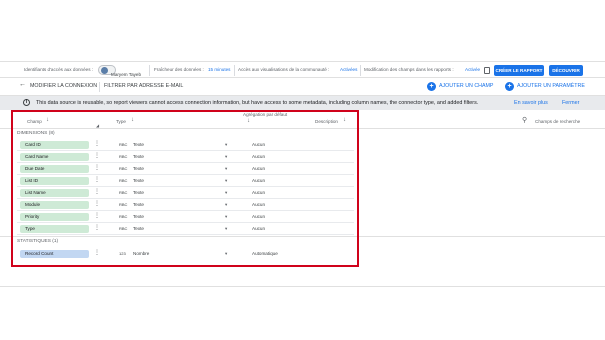  I want to click on add-field-icon: +, so click(431, 86).